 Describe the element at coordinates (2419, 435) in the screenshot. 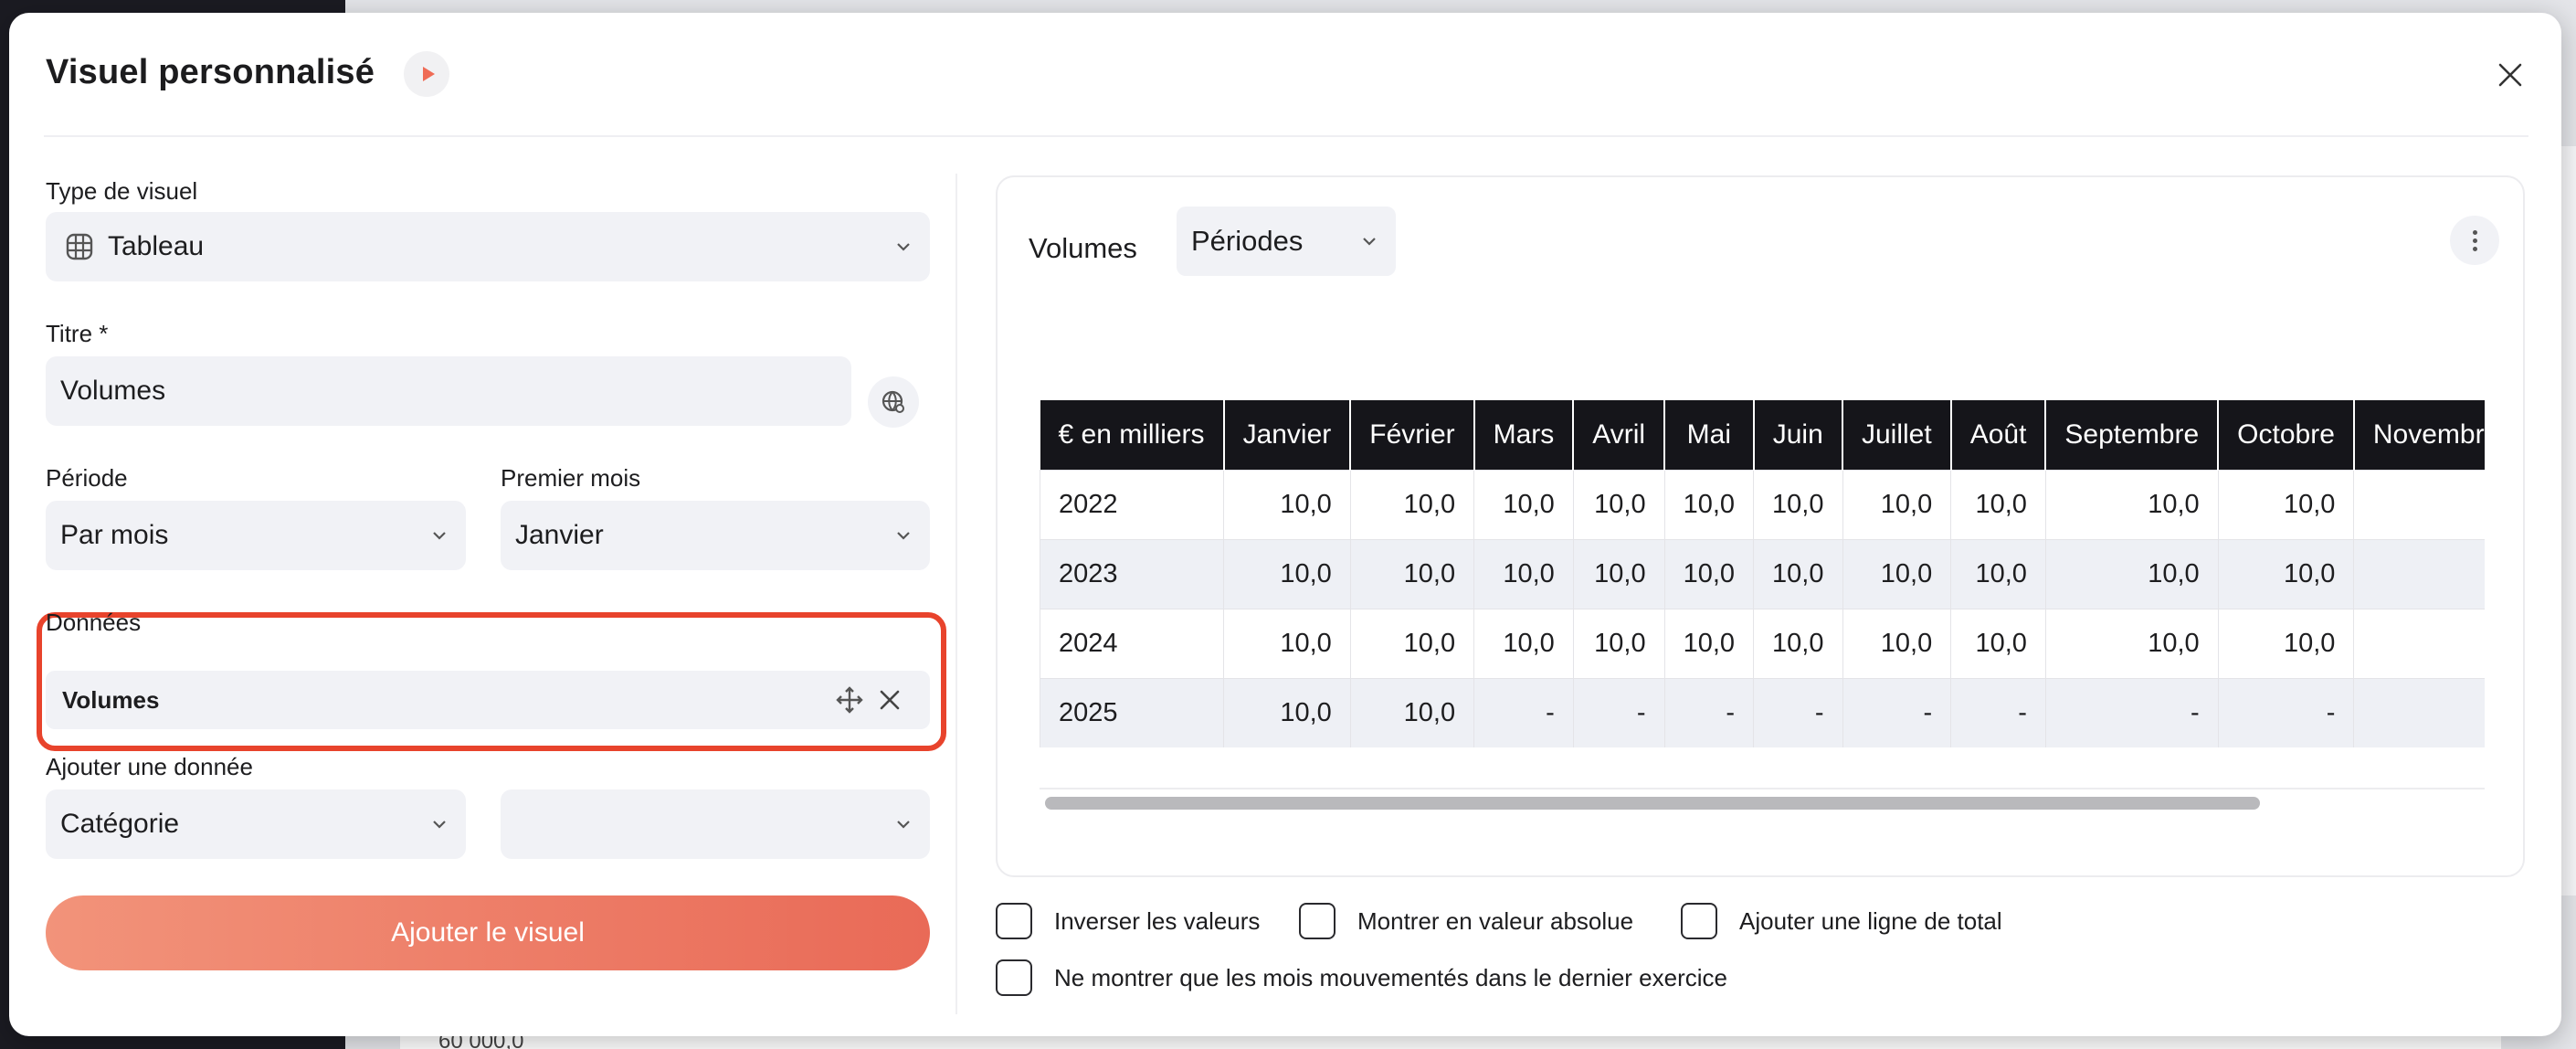

I see `column-header: Novembre` at that location.